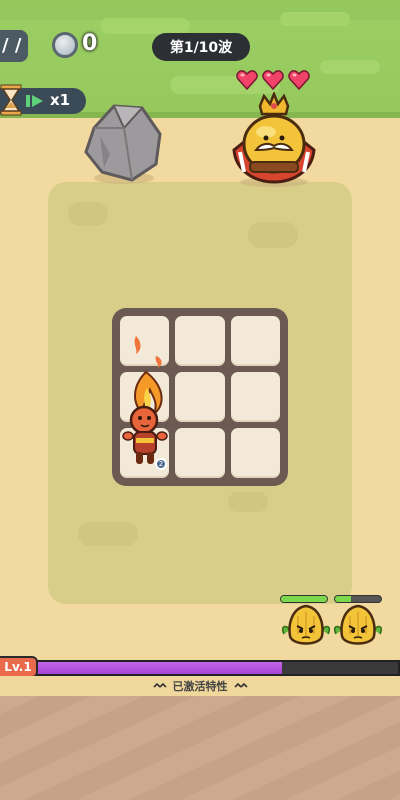 This screenshot has width=400, height=800. I want to click on dirt-ground, so click(200, 745).